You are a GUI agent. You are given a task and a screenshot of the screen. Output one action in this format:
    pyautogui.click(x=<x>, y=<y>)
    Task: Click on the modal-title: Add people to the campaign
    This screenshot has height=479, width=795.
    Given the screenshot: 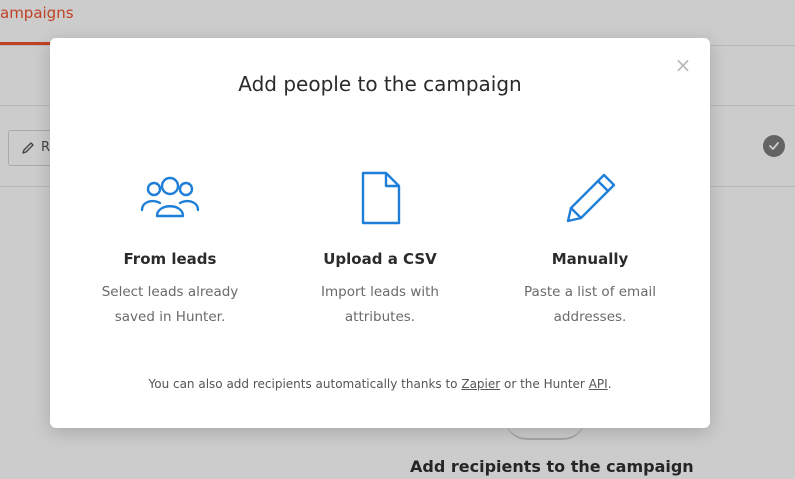 What is the action you would take?
    pyautogui.click(x=380, y=84)
    